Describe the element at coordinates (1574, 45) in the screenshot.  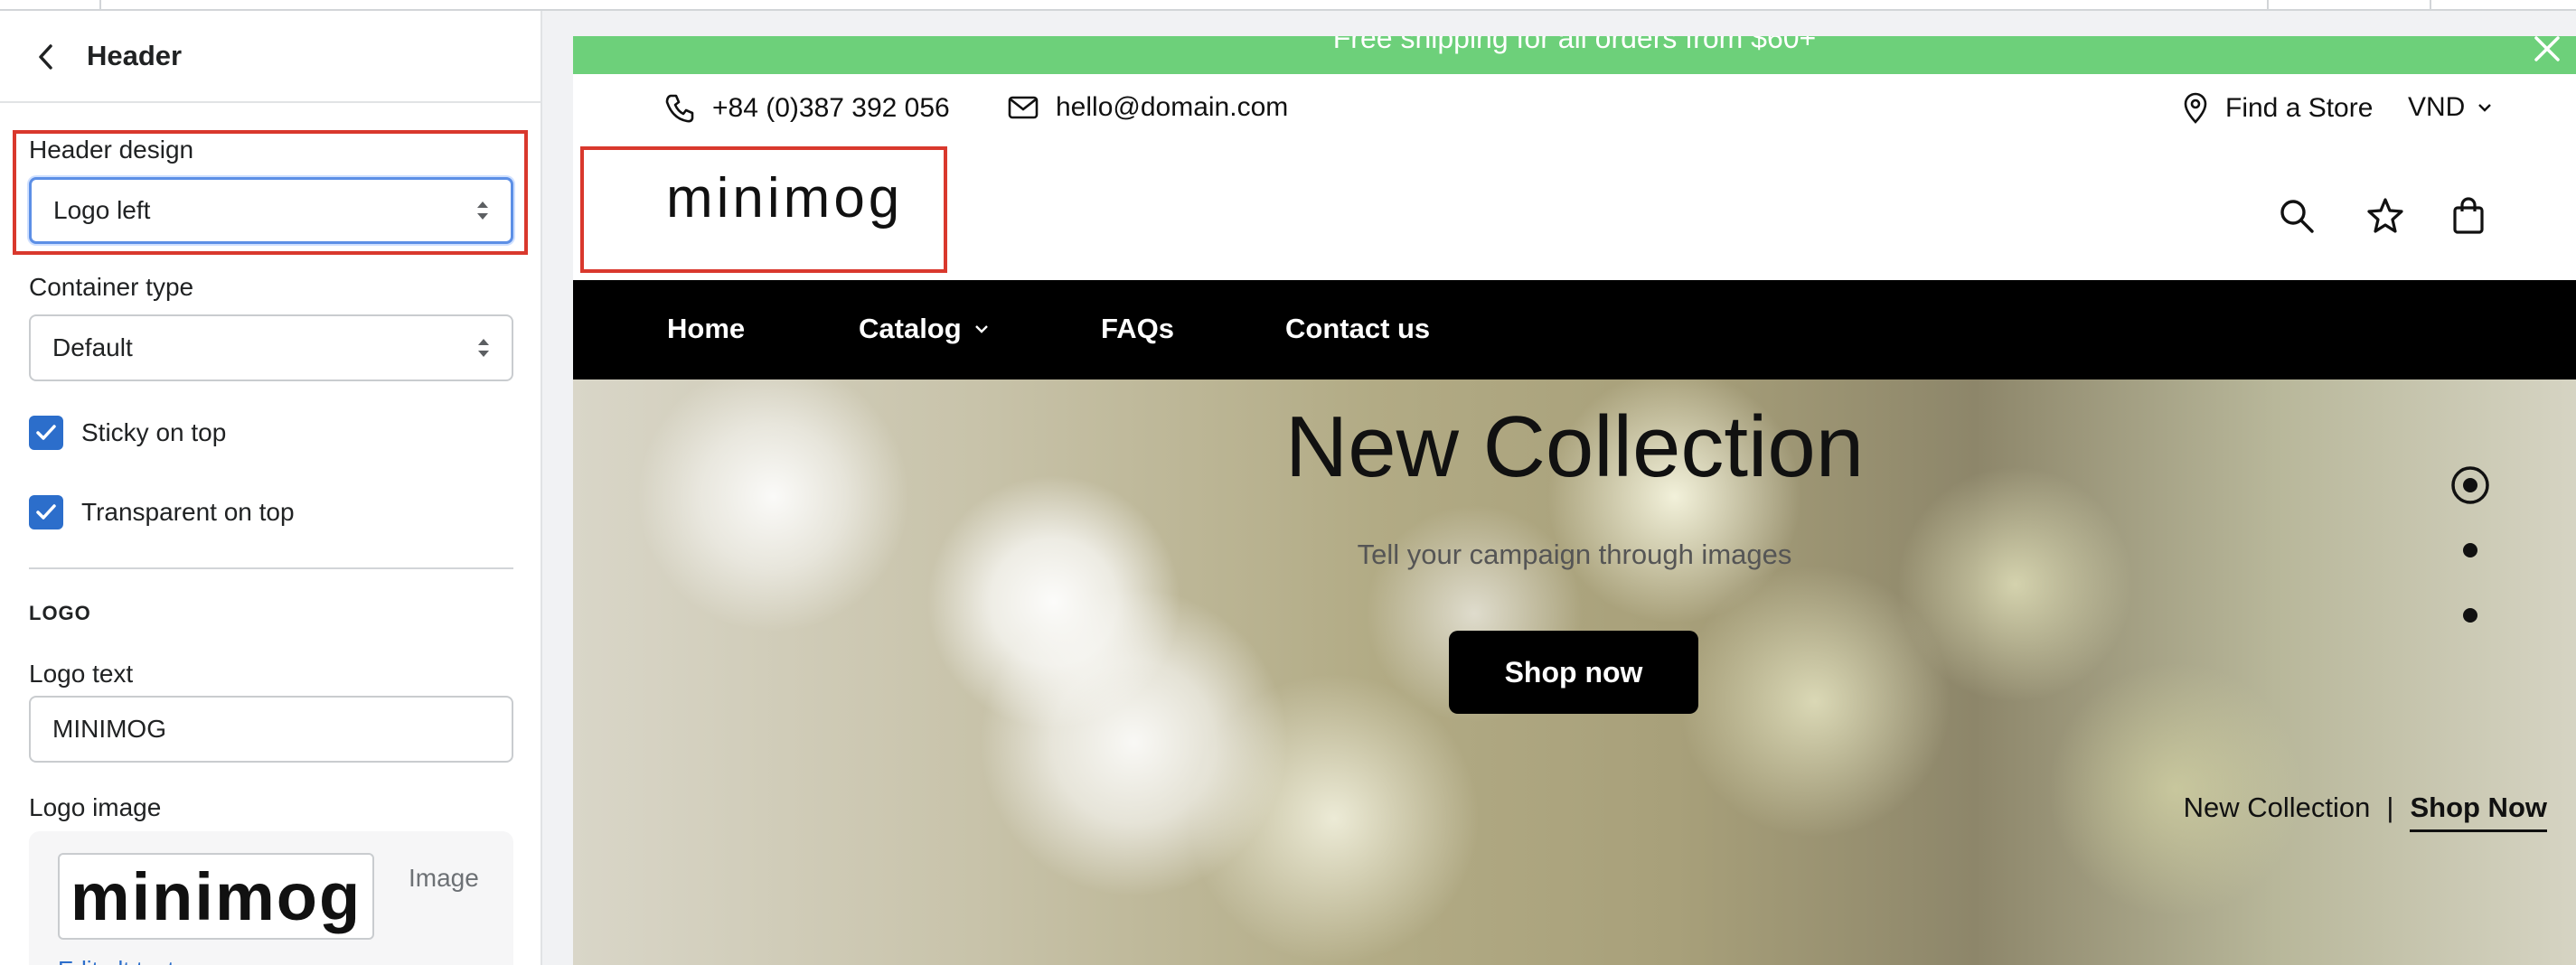
I see `announcement-text: Free shipping for all orders from $60+` at that location.